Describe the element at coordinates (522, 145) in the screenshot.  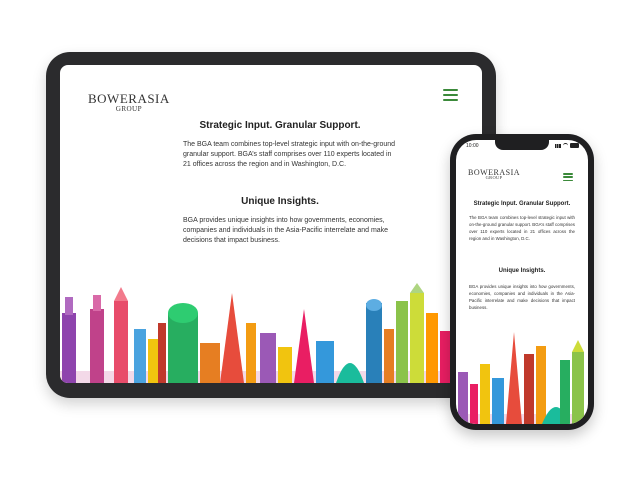
I see `phone-notch` at that location.